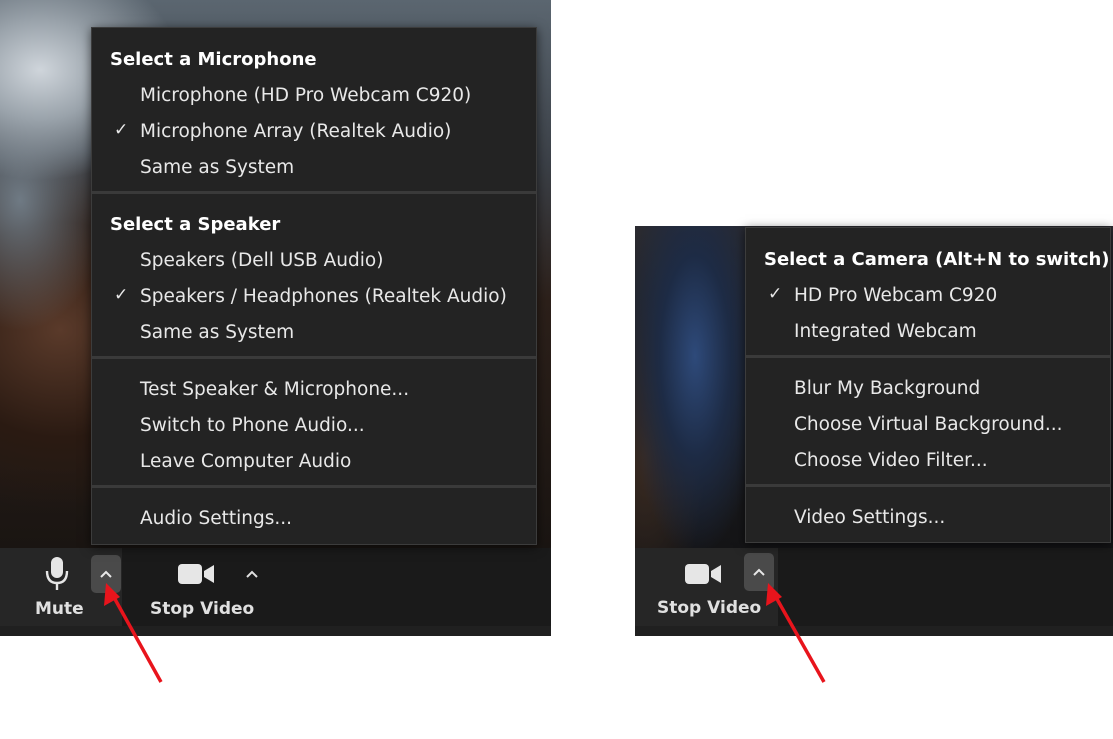 The height and width of the screenshot is (739, 1113). I want to click on annotation-arrow-right, so click(796, 633).